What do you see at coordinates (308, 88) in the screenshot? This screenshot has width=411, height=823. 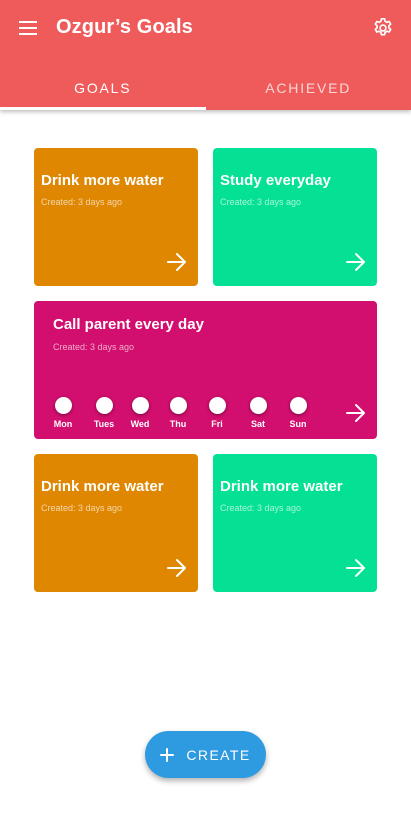 I see `tab-achieved: ACHIEVED` at bounding box center [308, 88].